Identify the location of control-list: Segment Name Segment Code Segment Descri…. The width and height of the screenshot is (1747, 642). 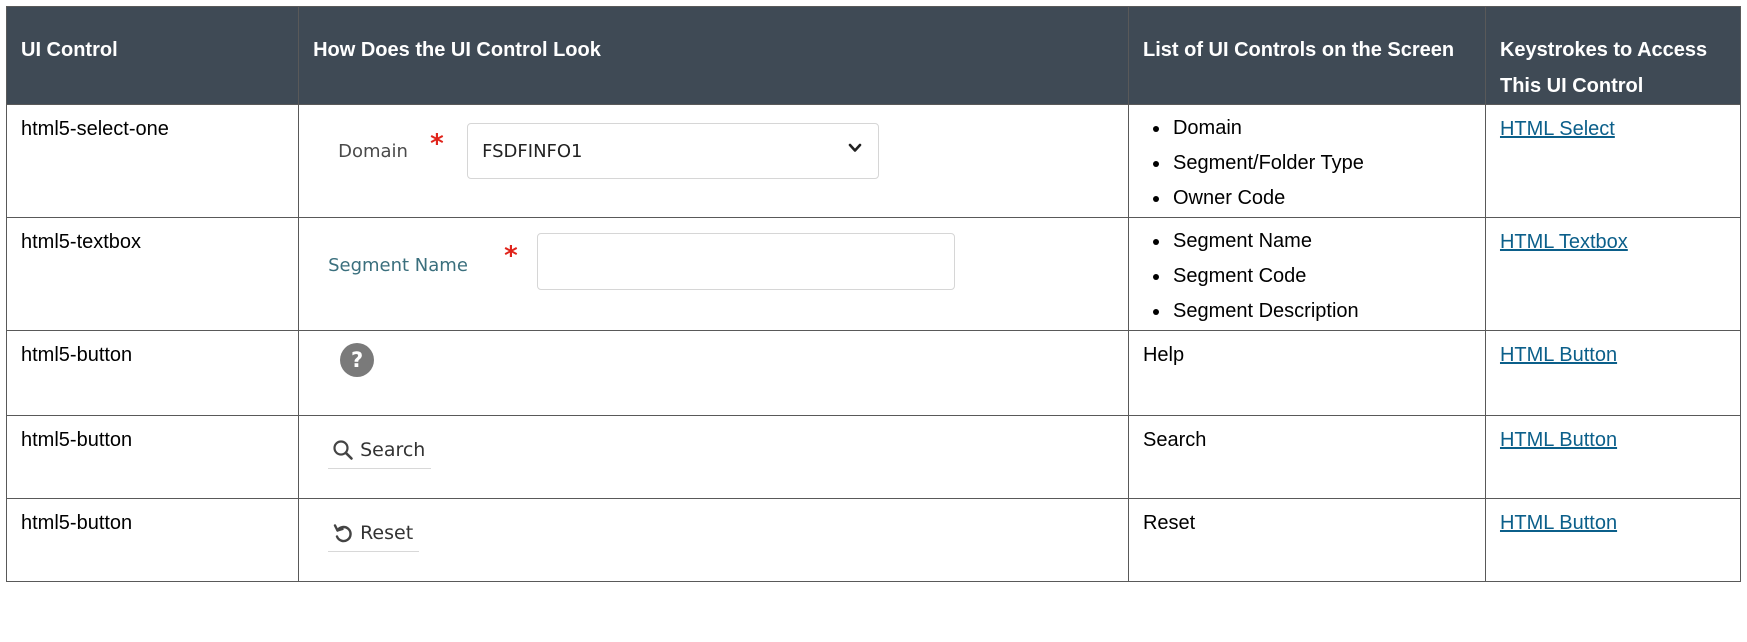
(1307, 276).